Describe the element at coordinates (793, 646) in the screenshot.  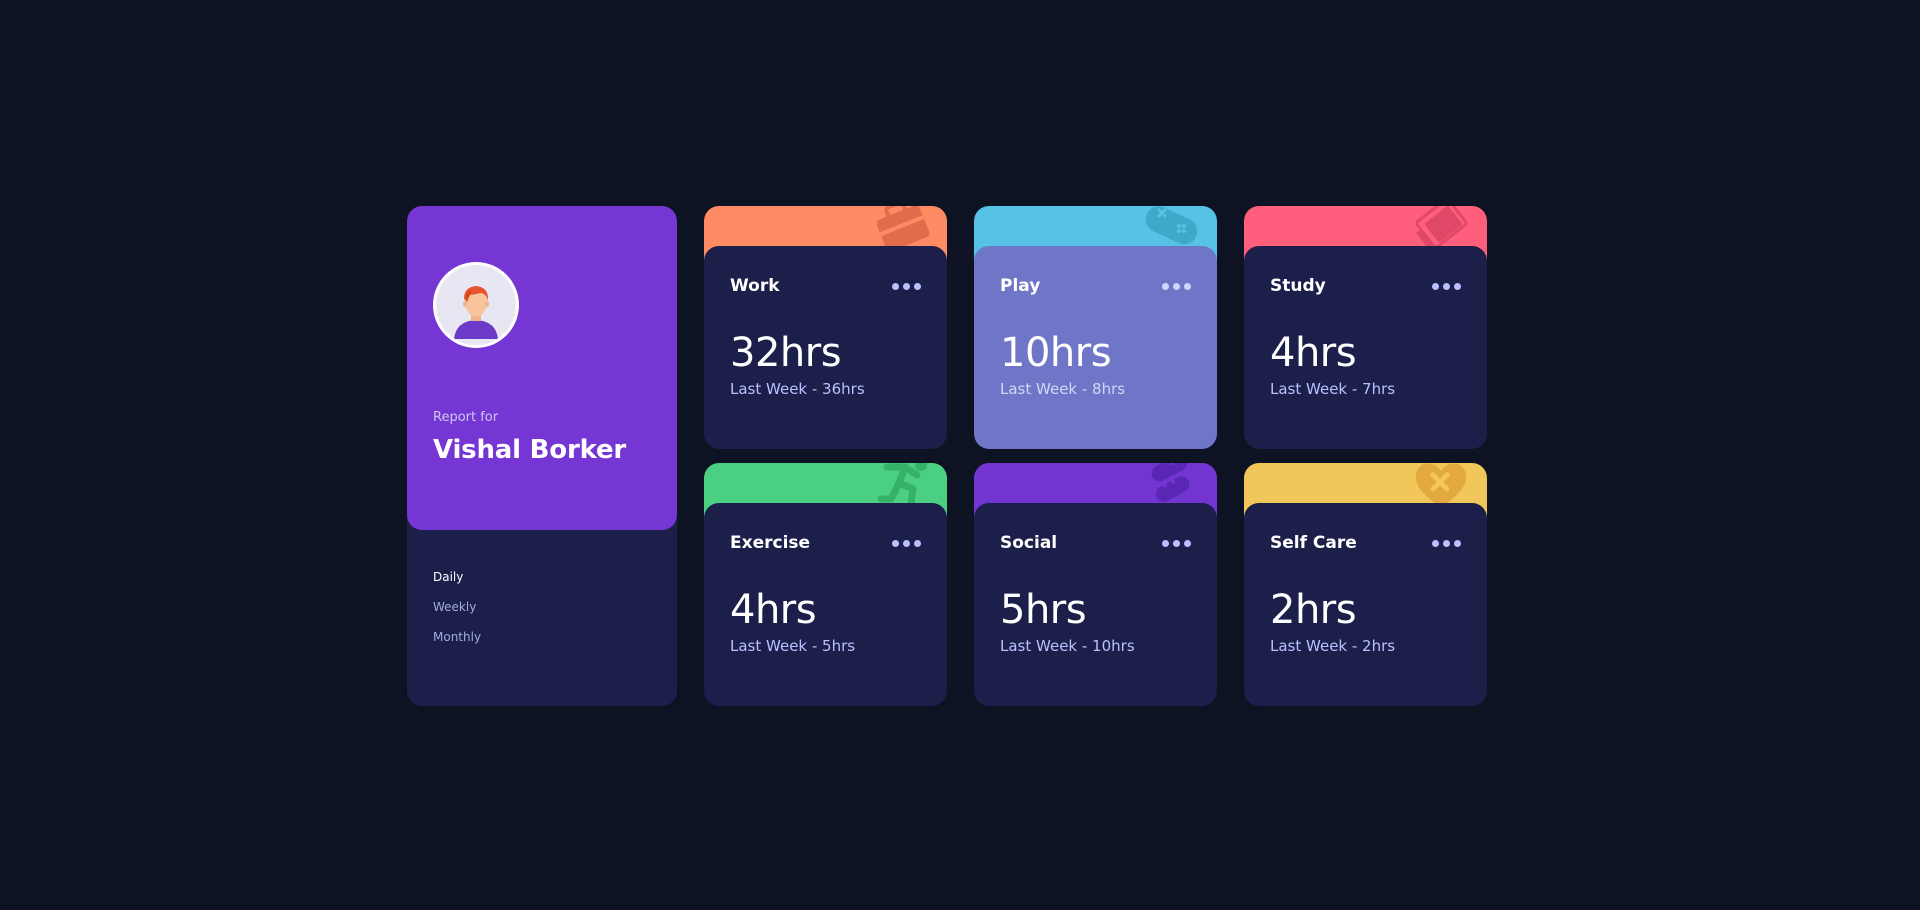
I see `previous-hours: Last Week - 5hrs` at that location.